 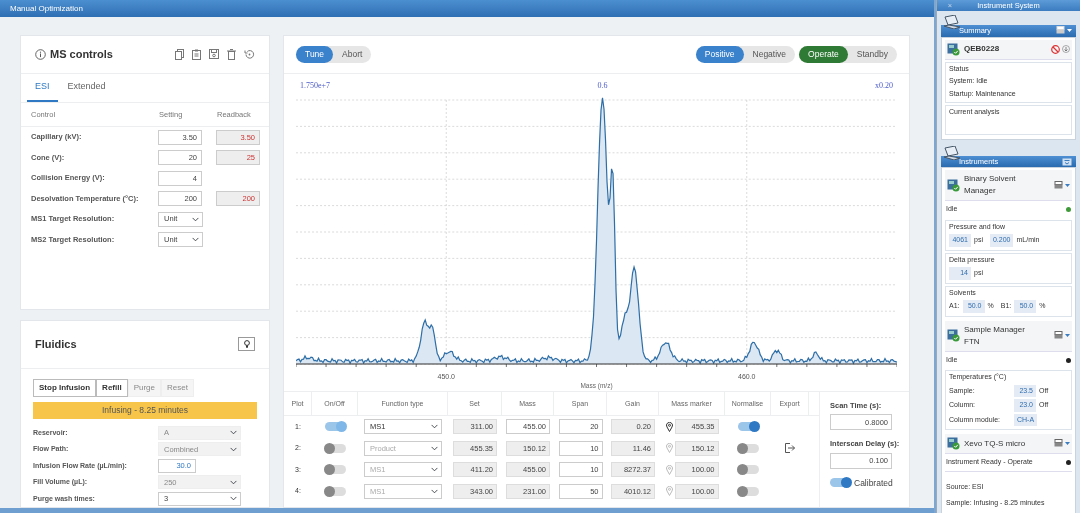 What do you see at coordinates (65, 387) in the screenshot?
I see `fluidics-button: Stop Infusion` at bounding box center [65, 387].